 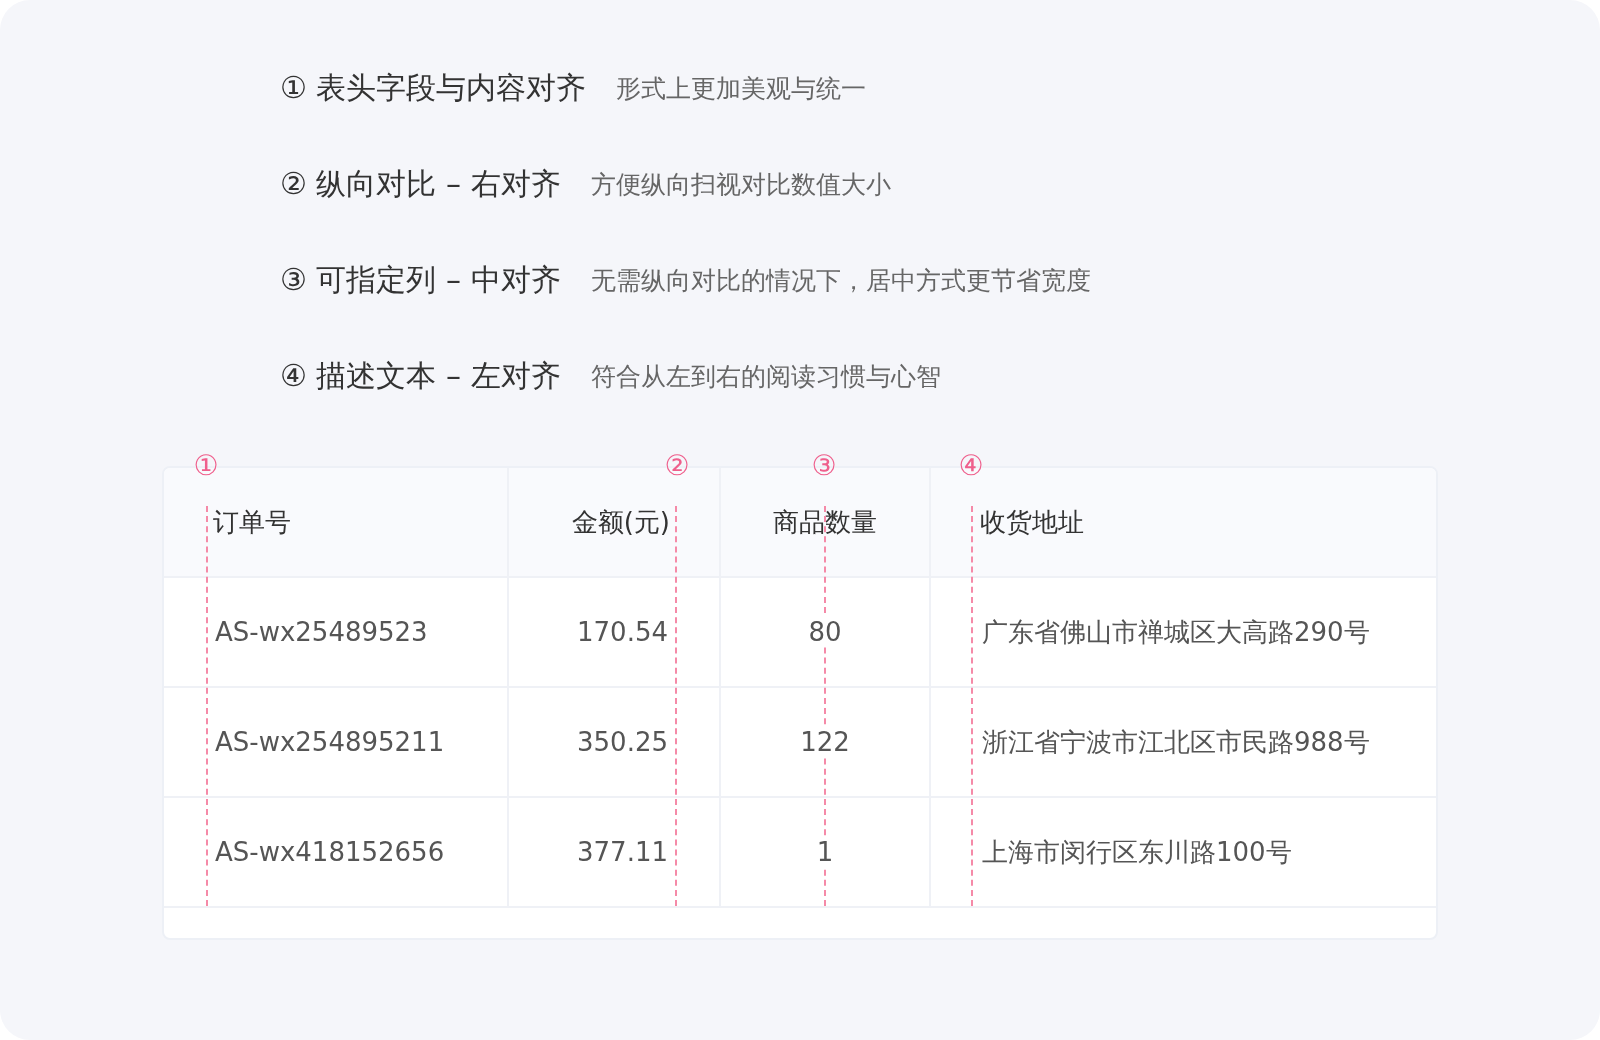 I want to click on table-cell: 122, so click(x=824, y=743).